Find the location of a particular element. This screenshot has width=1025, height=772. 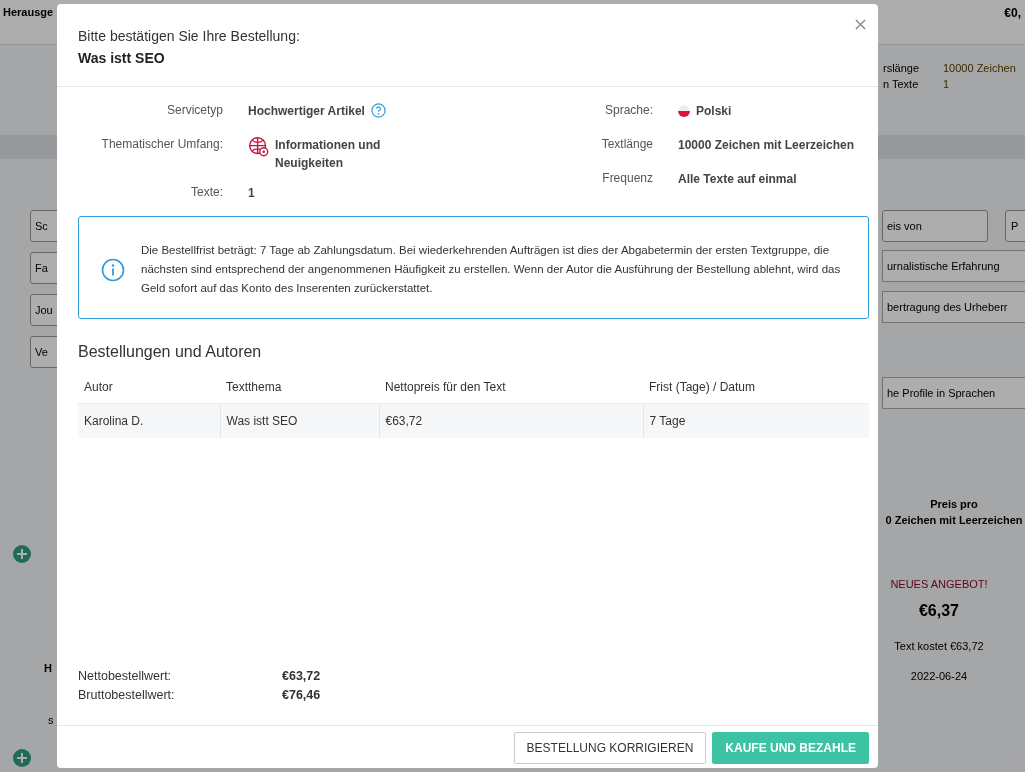

info-icon is located at coordinates (113, 269).